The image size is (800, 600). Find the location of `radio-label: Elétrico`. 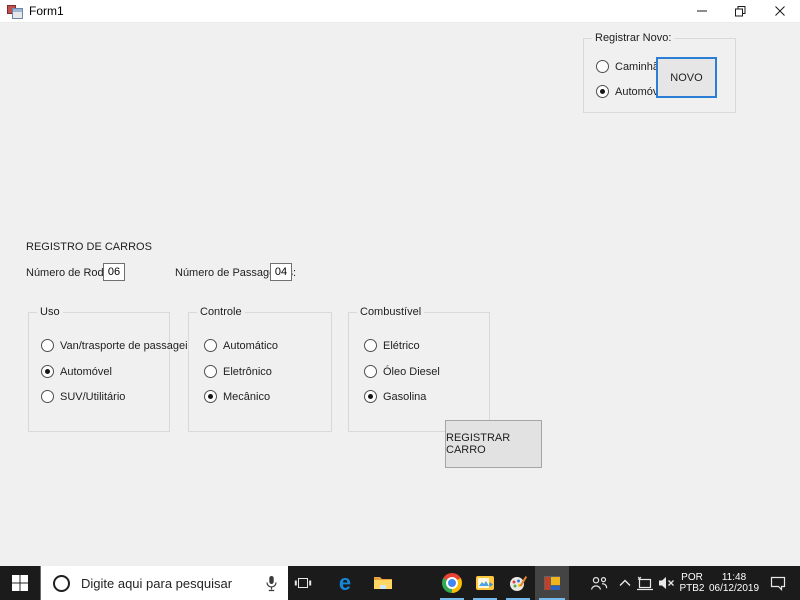

radio-label: Elétrico is located at coordinates (401, 345).